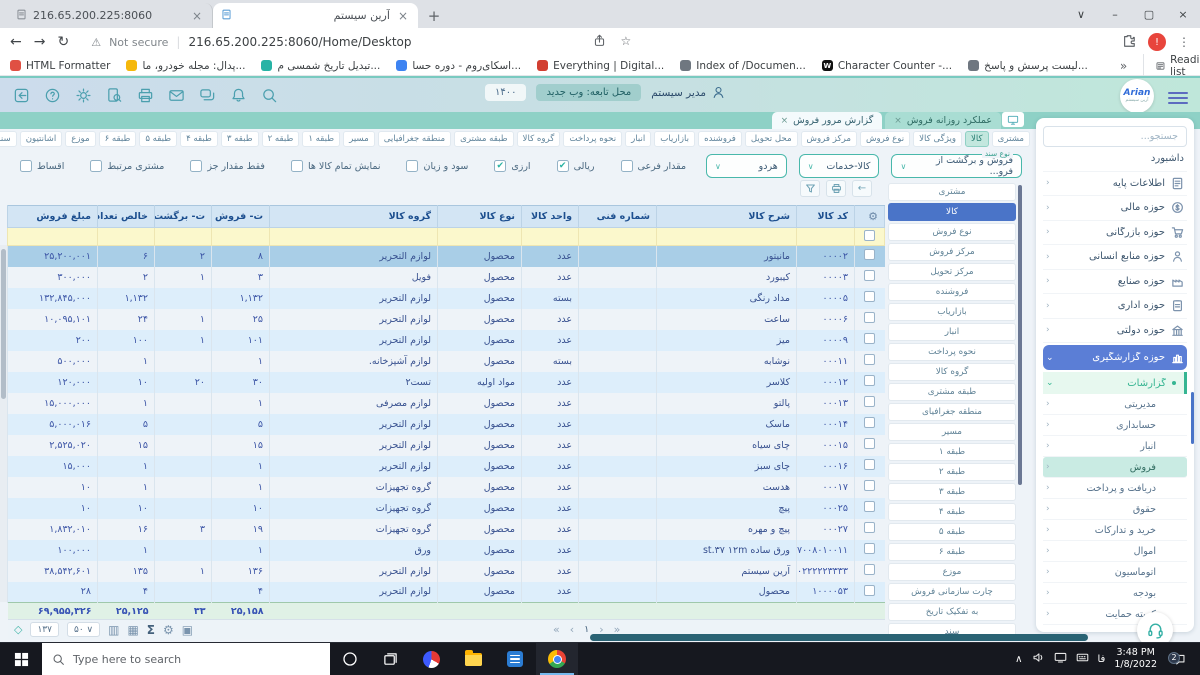 This screenshot has width=1200, height=675. I want to click on dimension-item: طبقه ۴, so click(952, 512).